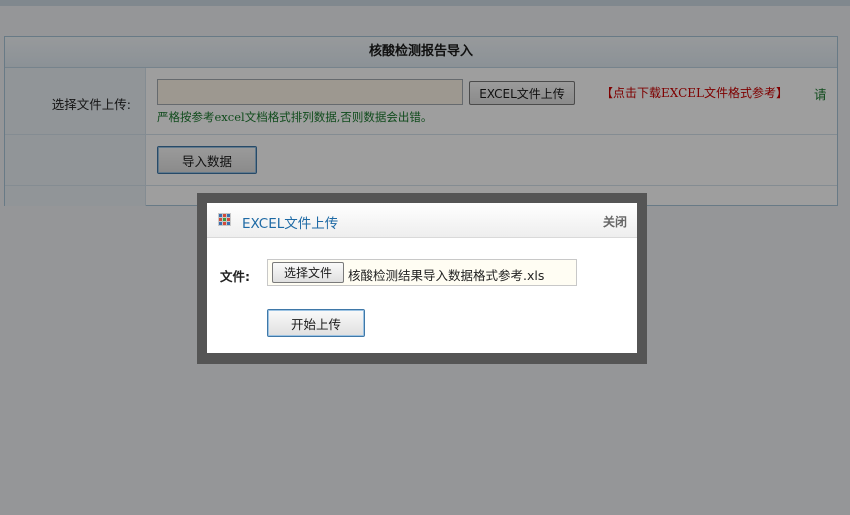 The image size is (850, 515). Describe the element at coordinates (316, 323) in the screenshot. I see `start-upload-button: 开始上传` at that location.